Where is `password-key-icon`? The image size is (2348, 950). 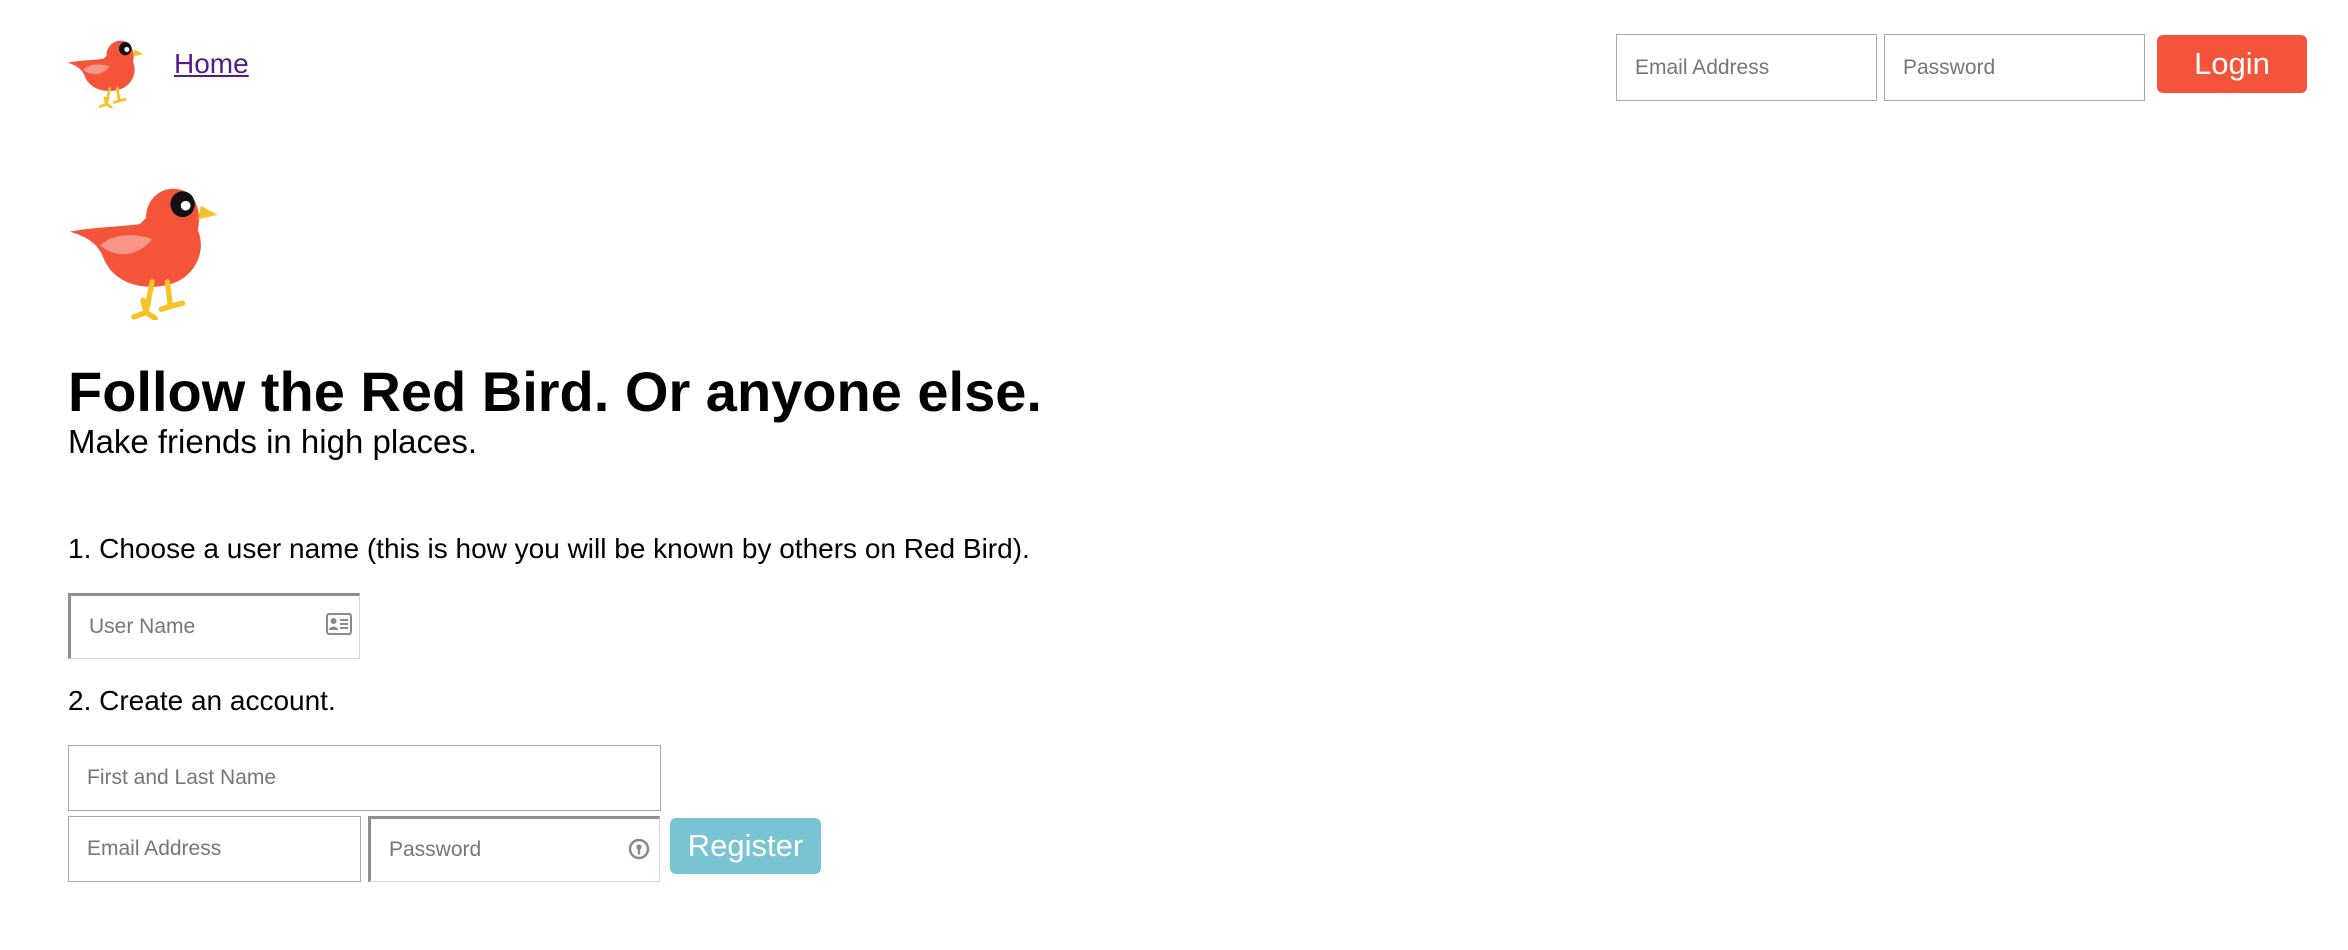
password-key-icon is located at coordinates (639, 849).